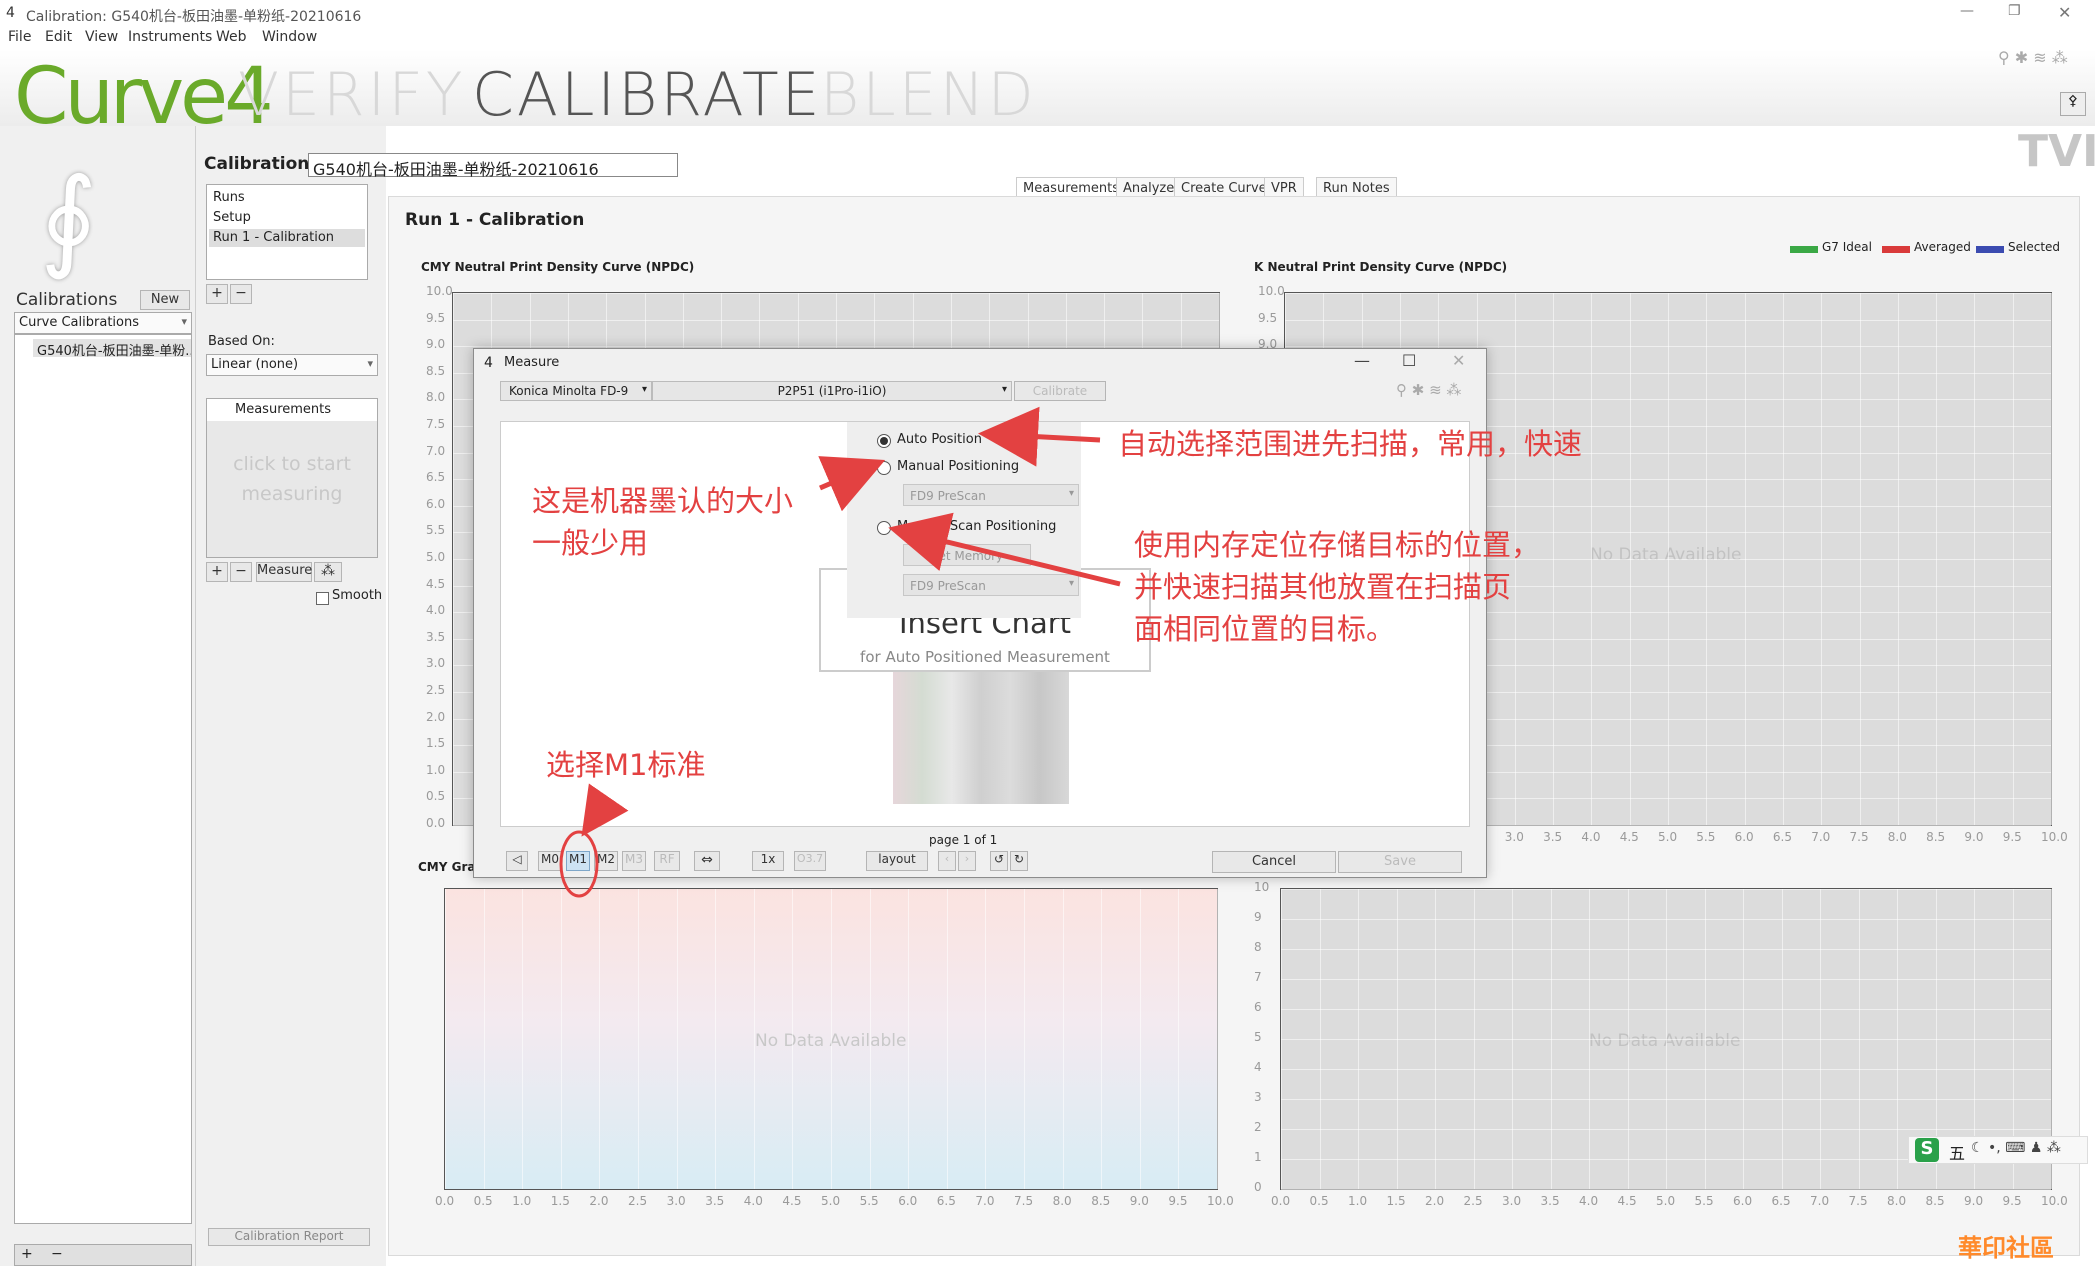  I want to click on annotation-arrows, so click(840, 652).